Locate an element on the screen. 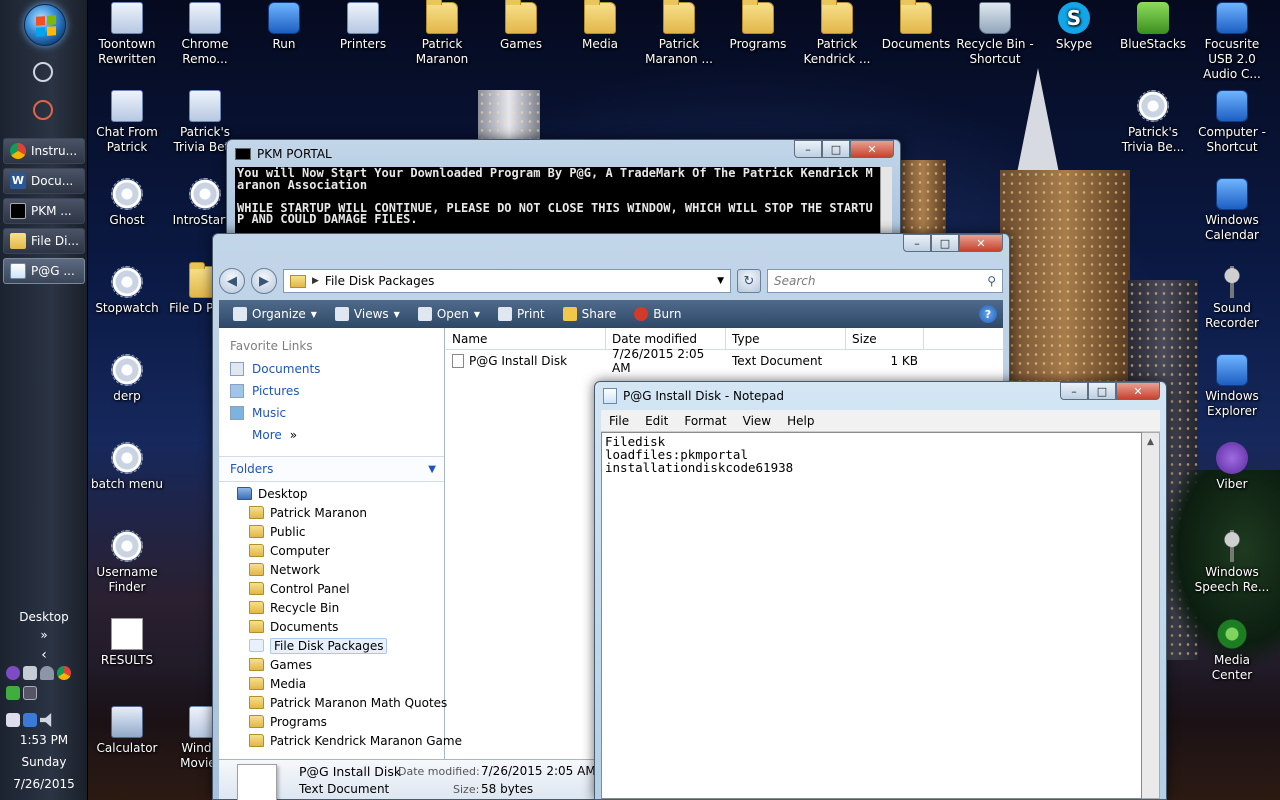 The height and width of the screenshot is (800, 1280). collapse-arrow-icon: ‹ is located at coordinates (44, 655).